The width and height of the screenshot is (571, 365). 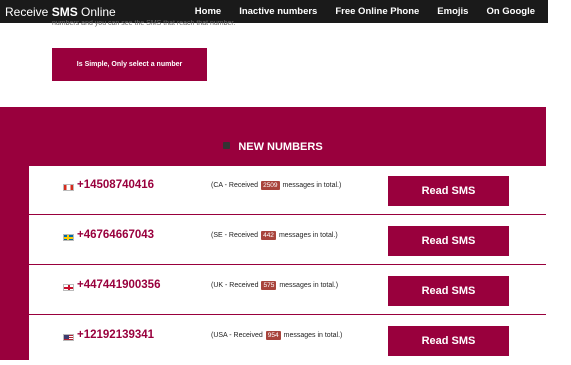 I want to click on message-count-badge: 954, so click(x=273, y=335).